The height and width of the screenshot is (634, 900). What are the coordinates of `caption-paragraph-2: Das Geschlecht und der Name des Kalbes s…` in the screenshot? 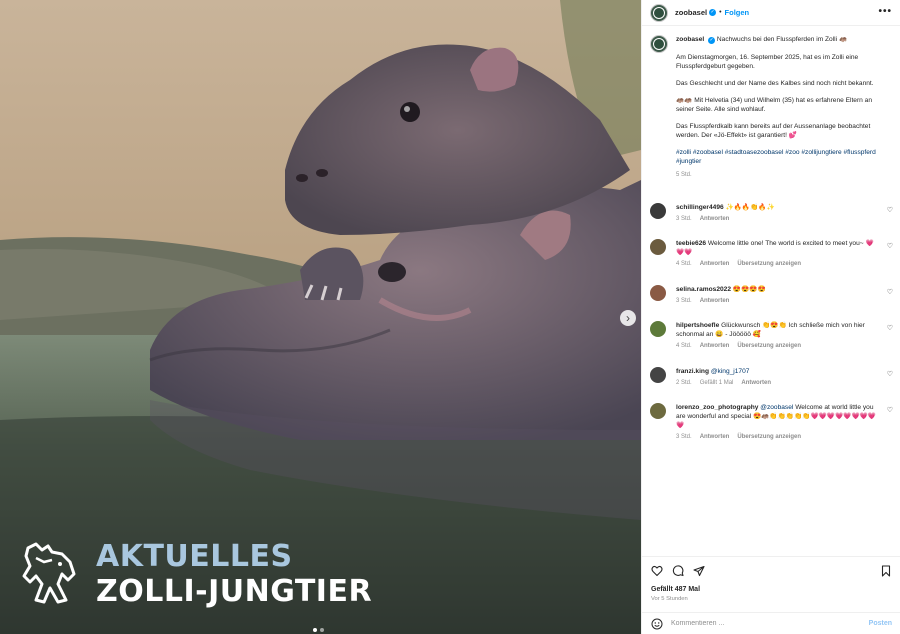 It's located at (775, 83).